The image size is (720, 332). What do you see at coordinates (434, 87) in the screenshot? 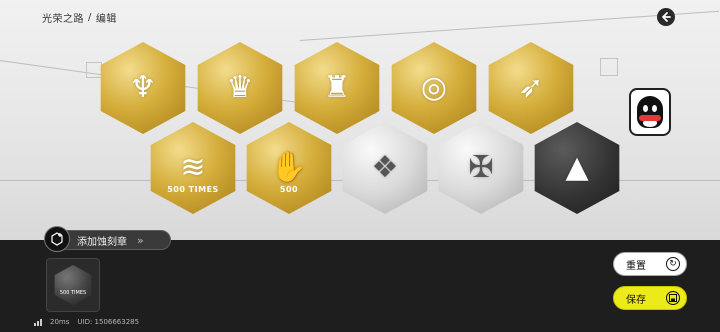
I see `target-rings-icon: ◎` at bounding box center [434, 87].